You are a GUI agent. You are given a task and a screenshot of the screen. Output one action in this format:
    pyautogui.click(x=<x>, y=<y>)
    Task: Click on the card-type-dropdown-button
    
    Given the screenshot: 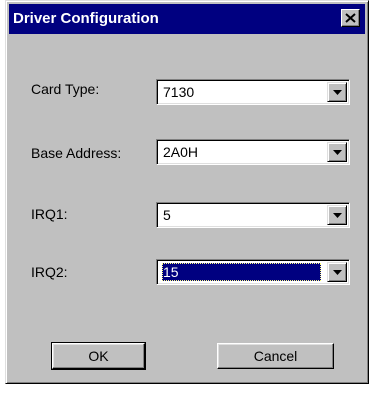 What is the action you would take?
    pyautogui.click(x=337, y=92)
    